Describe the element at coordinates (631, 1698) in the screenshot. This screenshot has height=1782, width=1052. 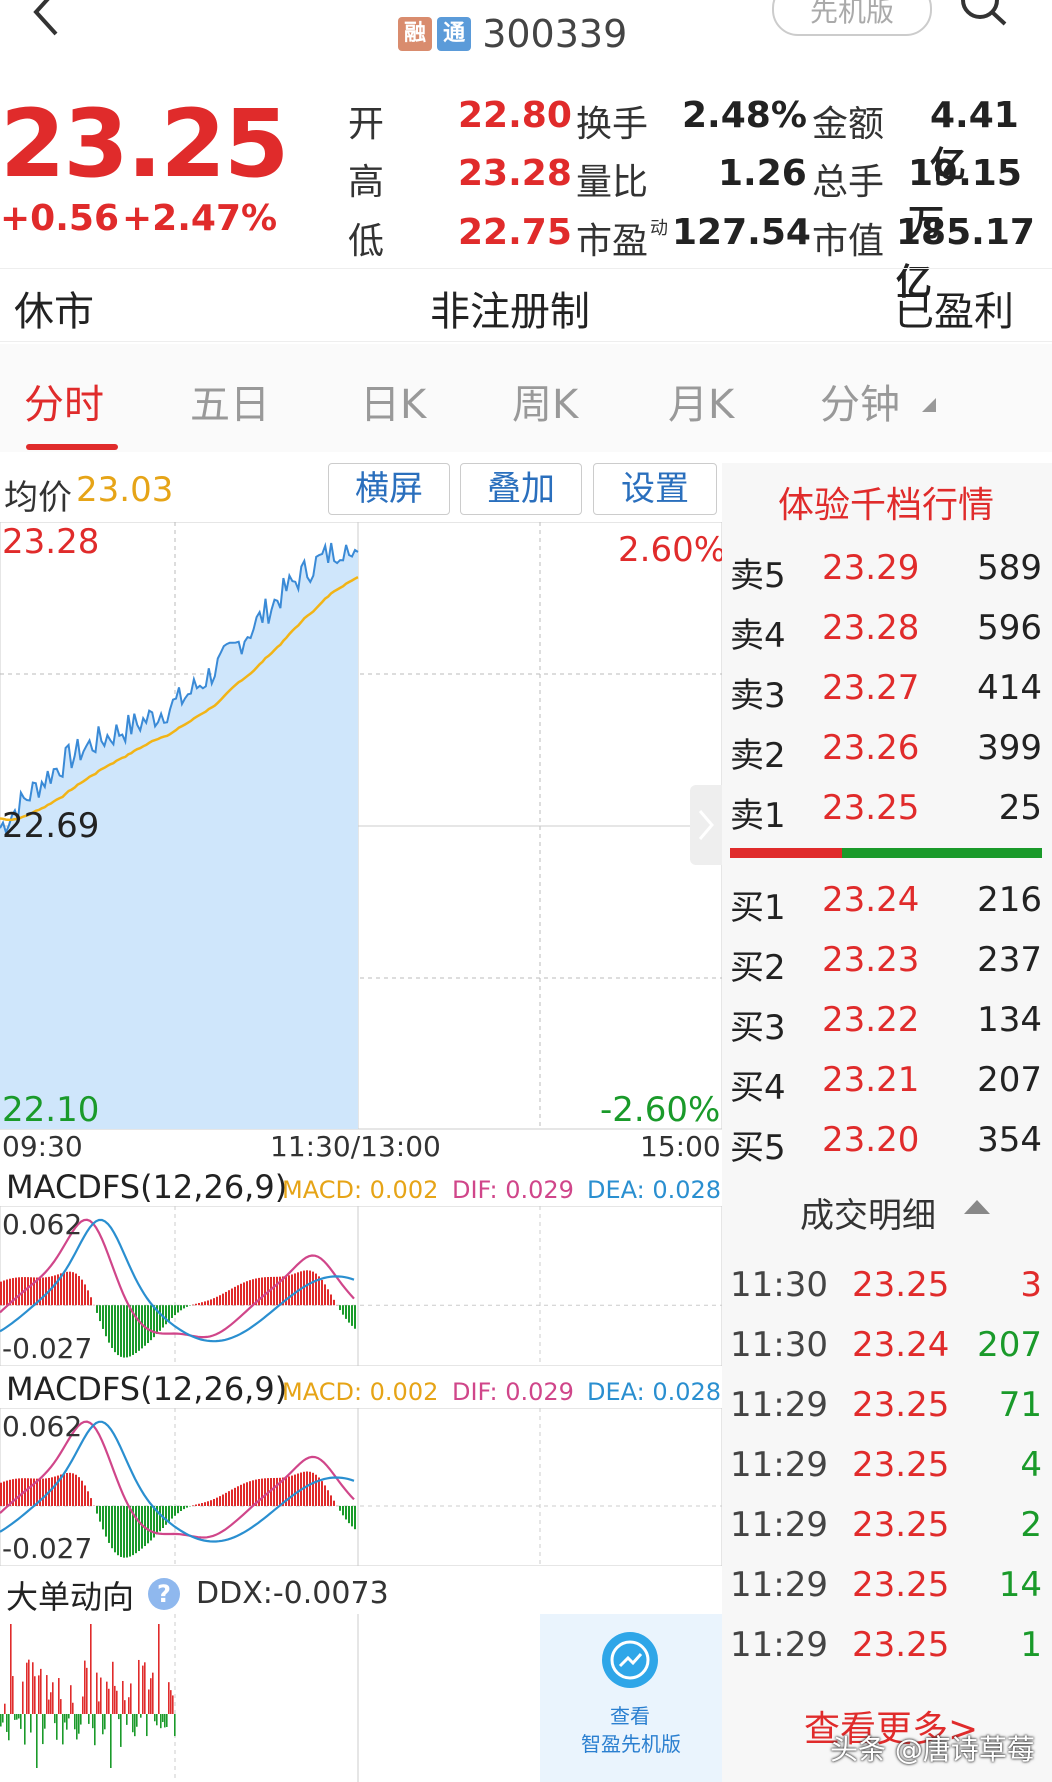
I see `promo-panel: 查看 智盈先机版` at that location.